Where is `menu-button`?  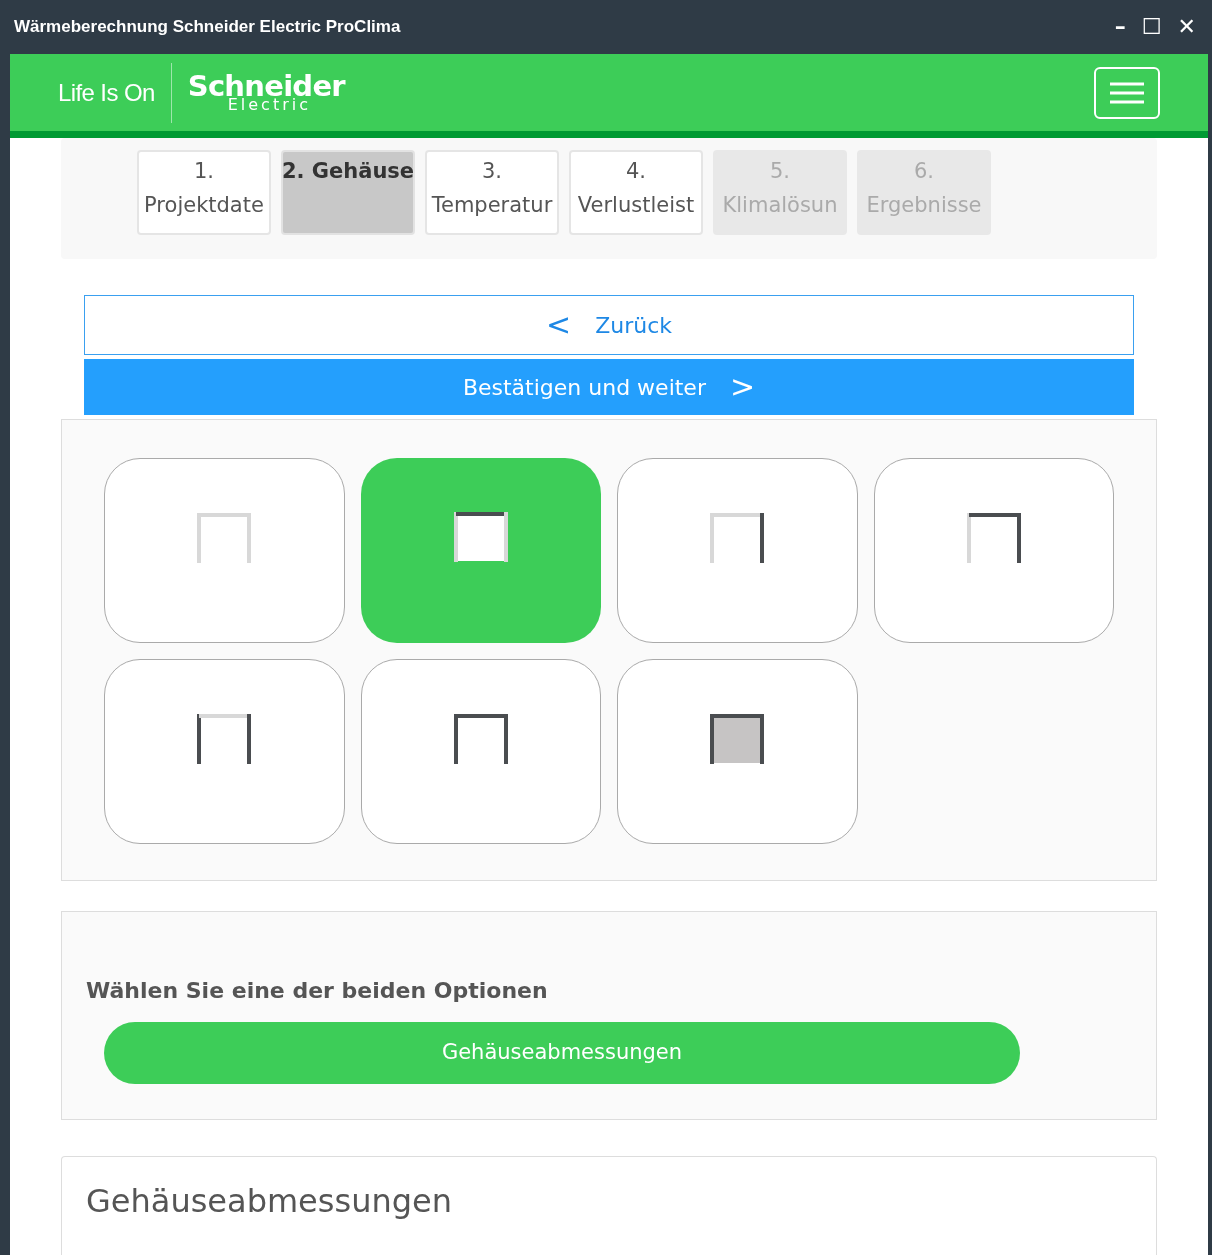
menu-button is located at coordinates (1127, 92).